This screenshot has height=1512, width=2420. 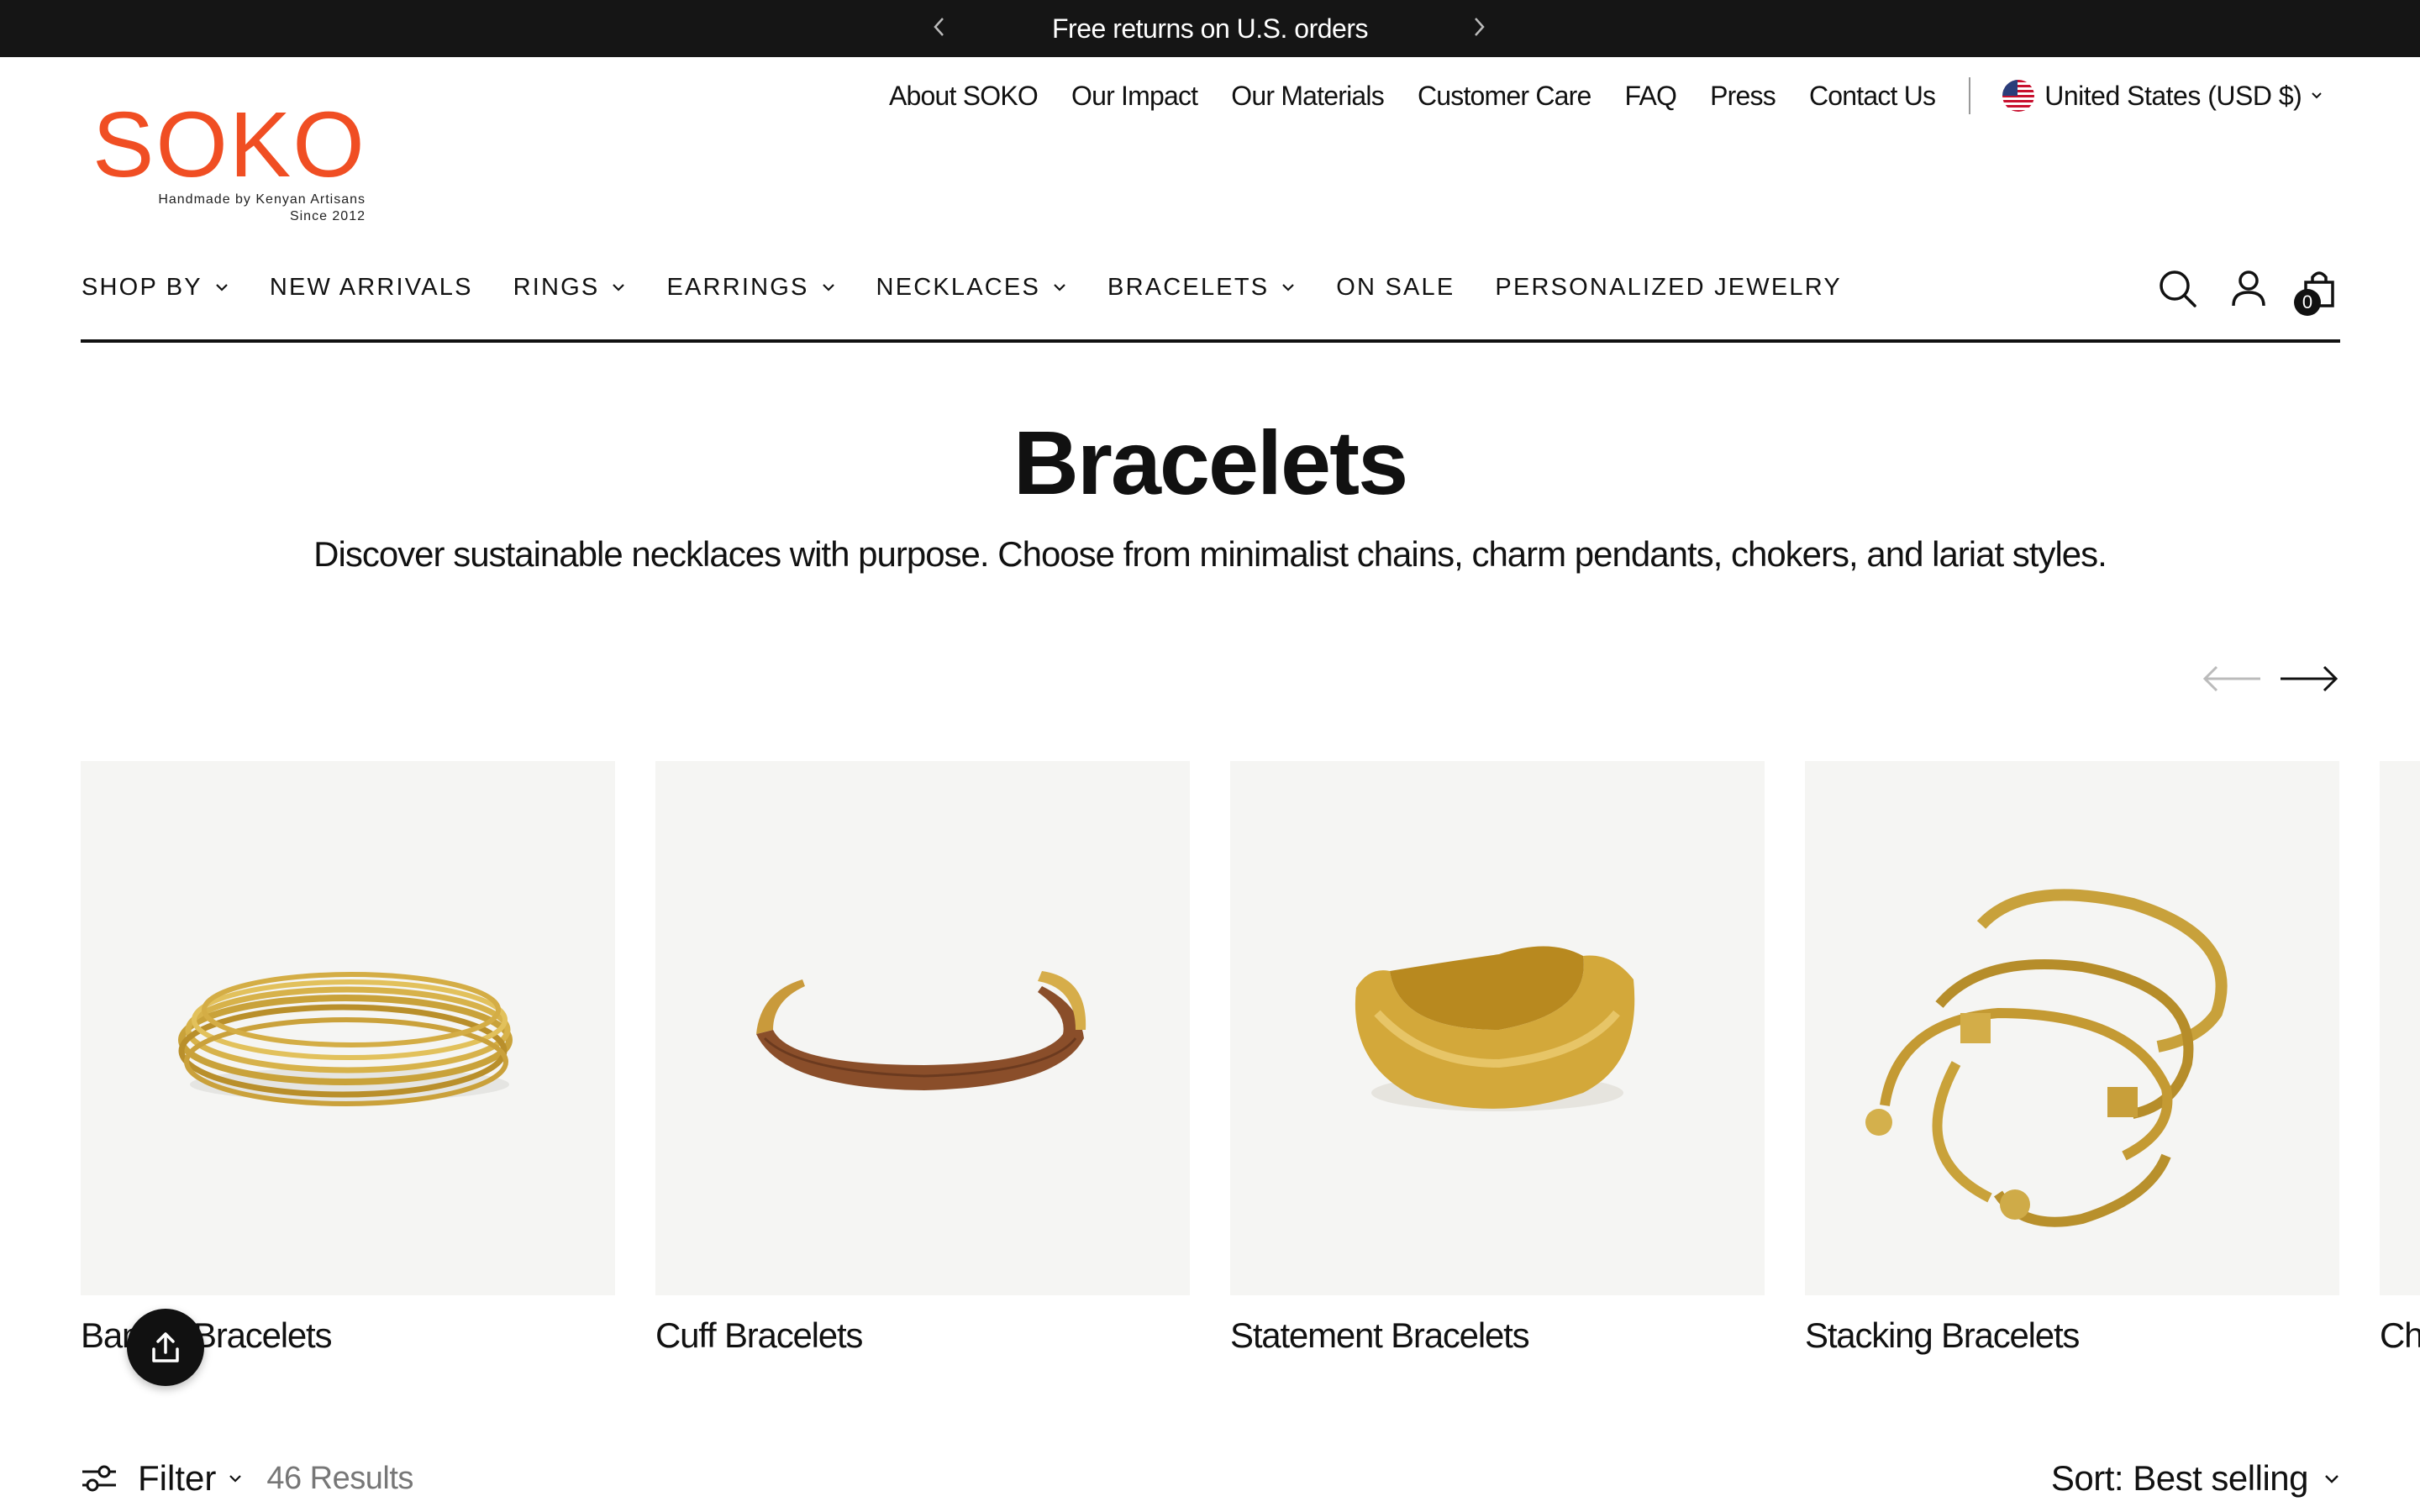 I want to click on utility-link-materials: Our Materials, so click(x=1307, y=96).